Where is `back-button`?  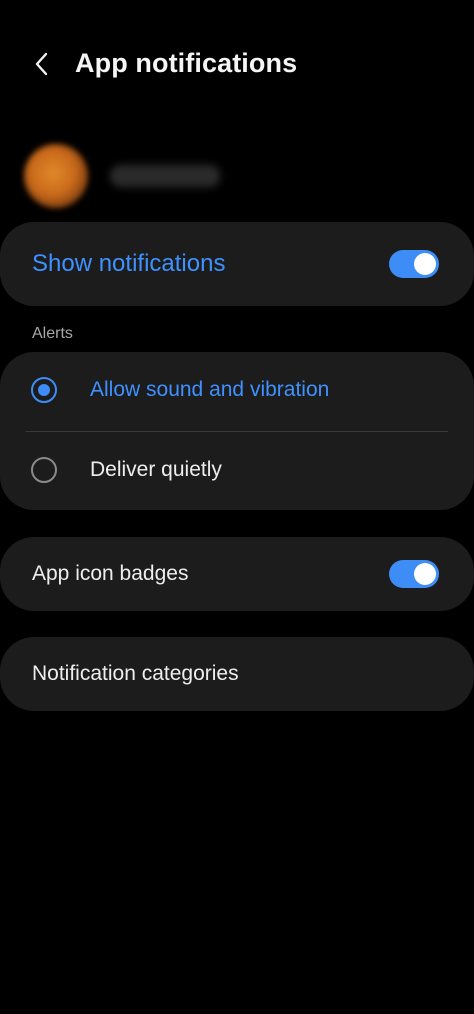 back-button is located at coordinates (42, 64).